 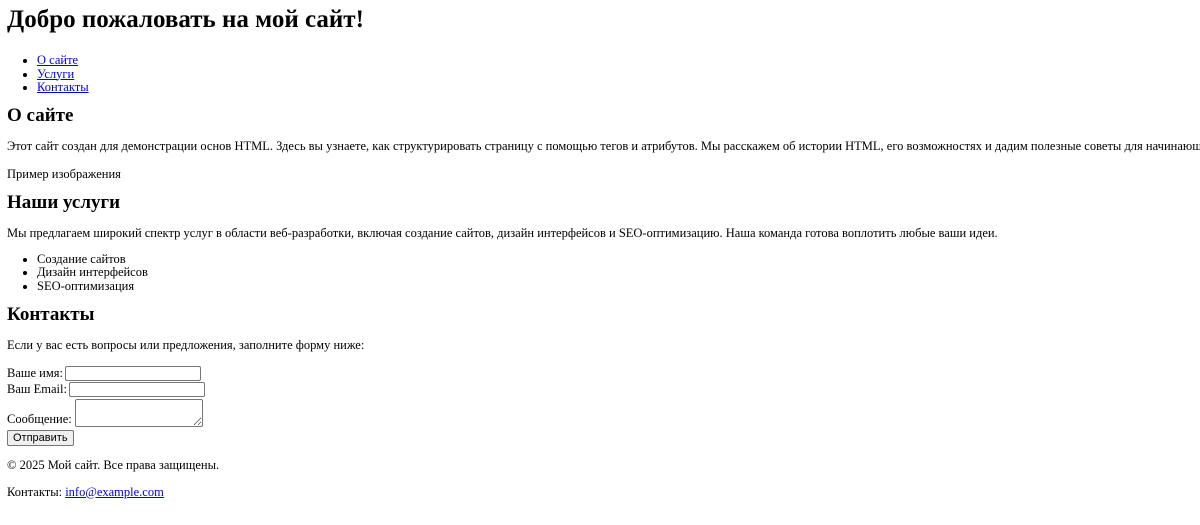 What do you see at coordinates (600, 492) in the screenshot?
I see `footer-contacts: Контакты: info@example.com` at bounding box center [600, 492].